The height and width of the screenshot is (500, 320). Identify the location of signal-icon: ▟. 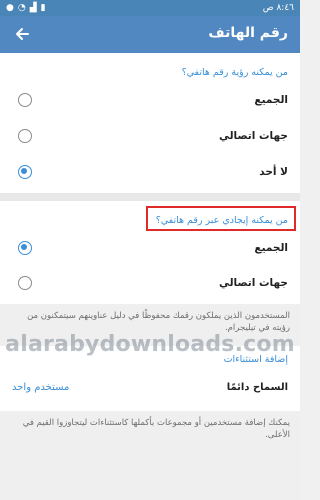
(33, 8).